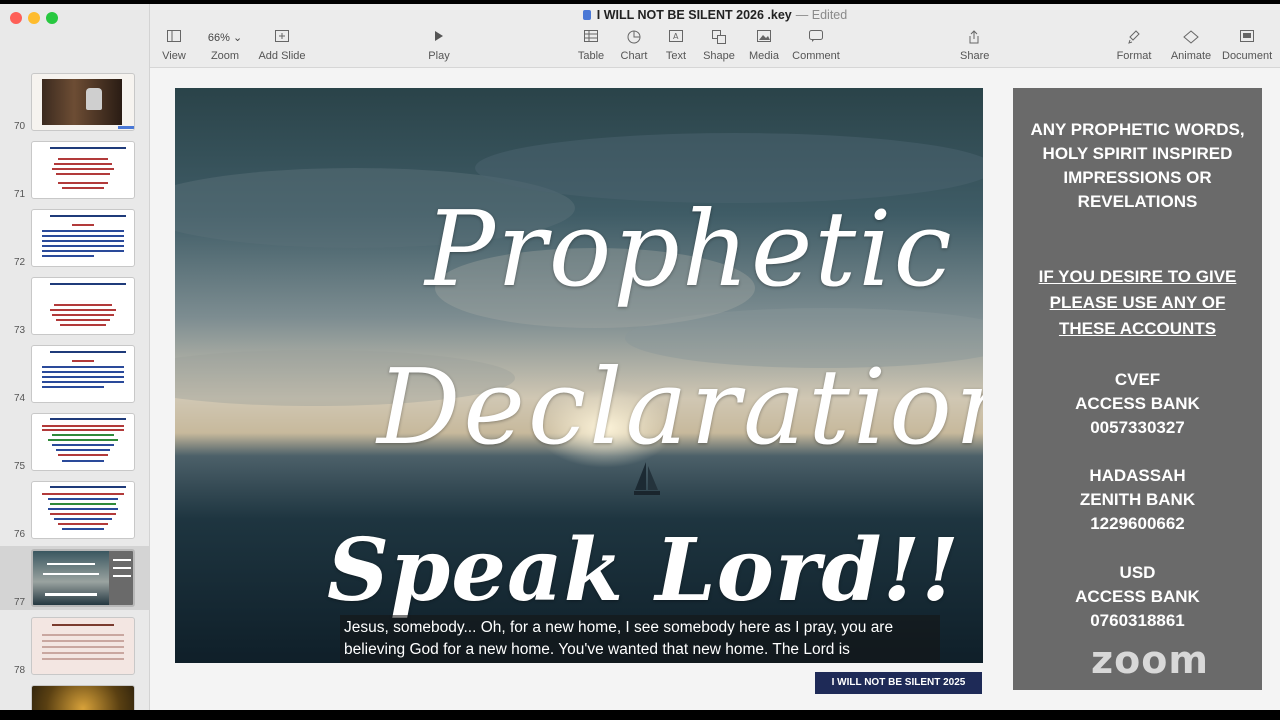 This screenshot has height=720, width=1280. I want to click on table-button: Table, so click(591, 46).